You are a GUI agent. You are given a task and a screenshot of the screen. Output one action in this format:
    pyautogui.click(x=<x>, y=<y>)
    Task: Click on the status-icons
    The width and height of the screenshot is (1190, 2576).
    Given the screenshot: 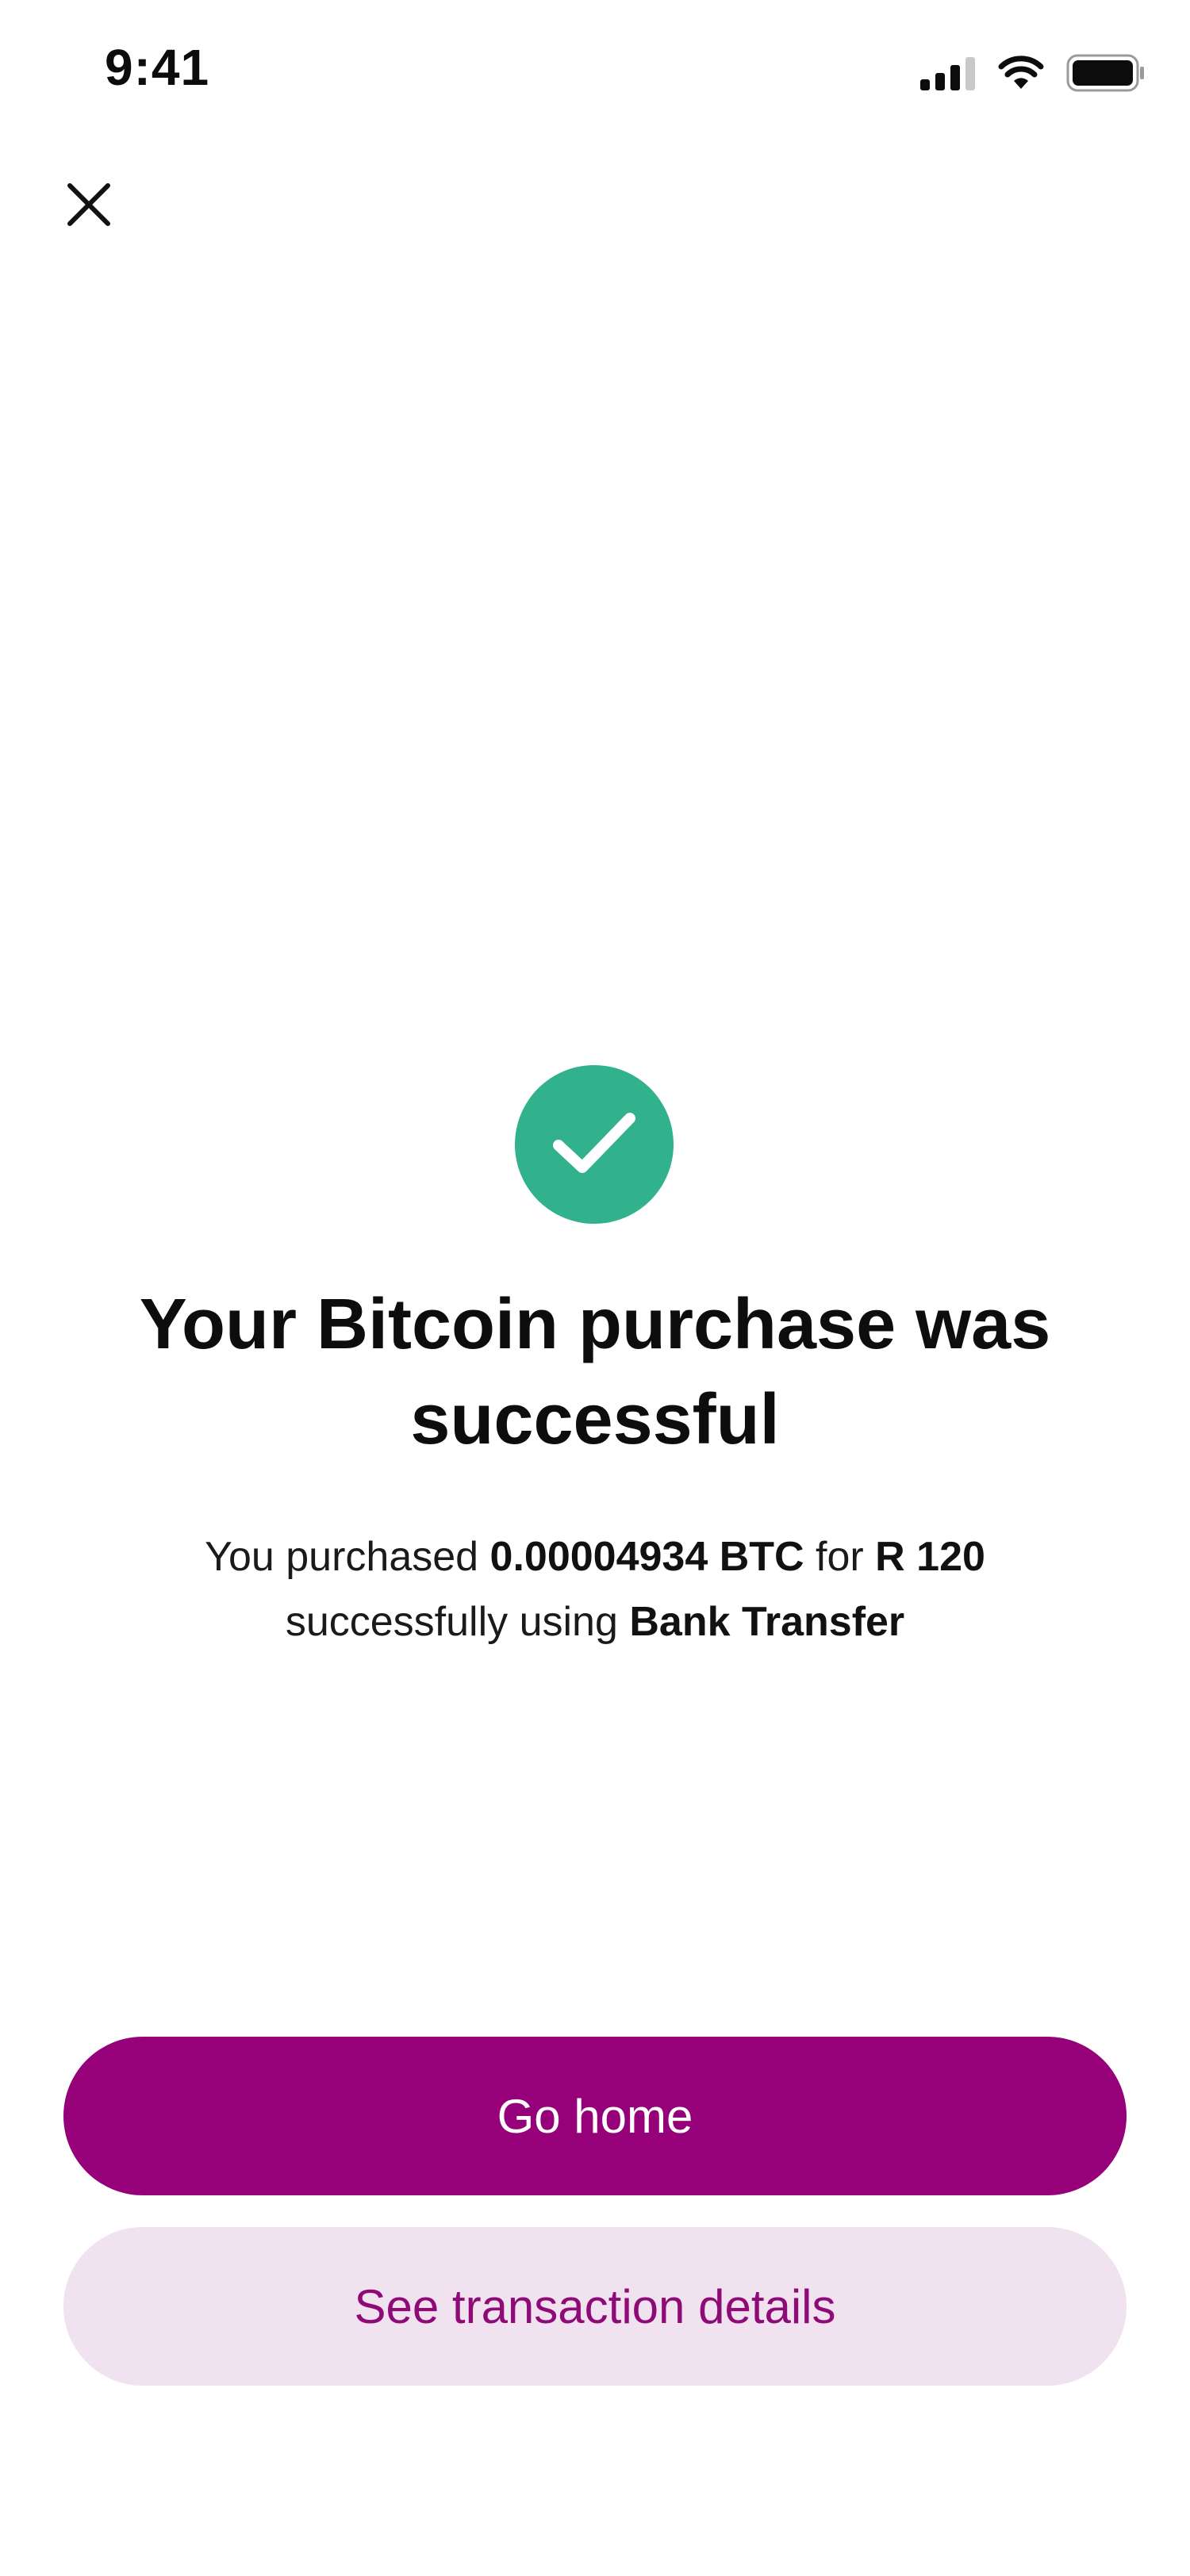 What is the action you would take?
    pyautogui.click(x=1033, y=73)
    